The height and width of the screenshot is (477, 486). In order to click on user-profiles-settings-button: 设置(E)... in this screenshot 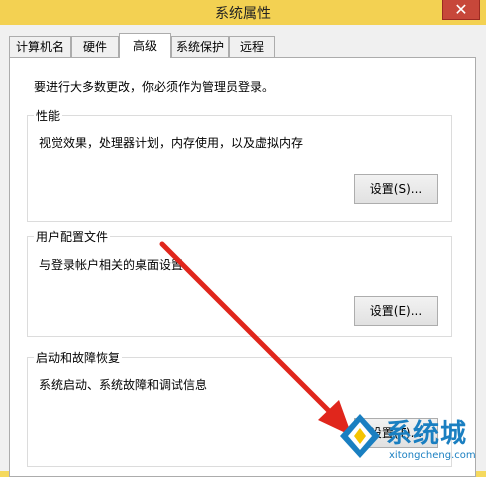, I will do `click(396, 311)`.